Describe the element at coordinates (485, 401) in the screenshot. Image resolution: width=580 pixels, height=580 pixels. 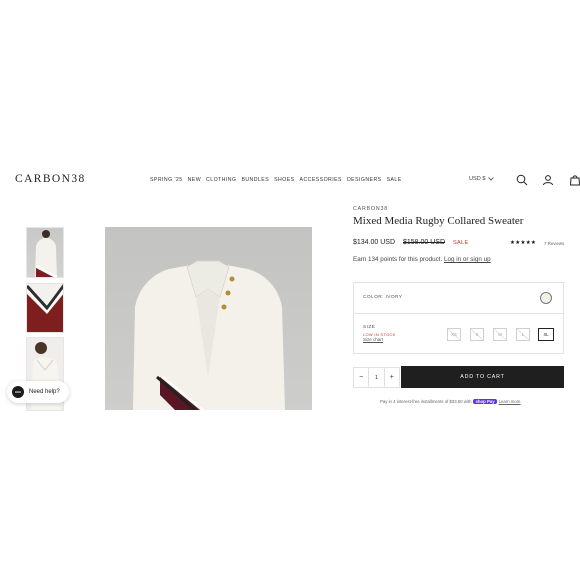
I see `shop-pay-logo: shop Pay` at that location.